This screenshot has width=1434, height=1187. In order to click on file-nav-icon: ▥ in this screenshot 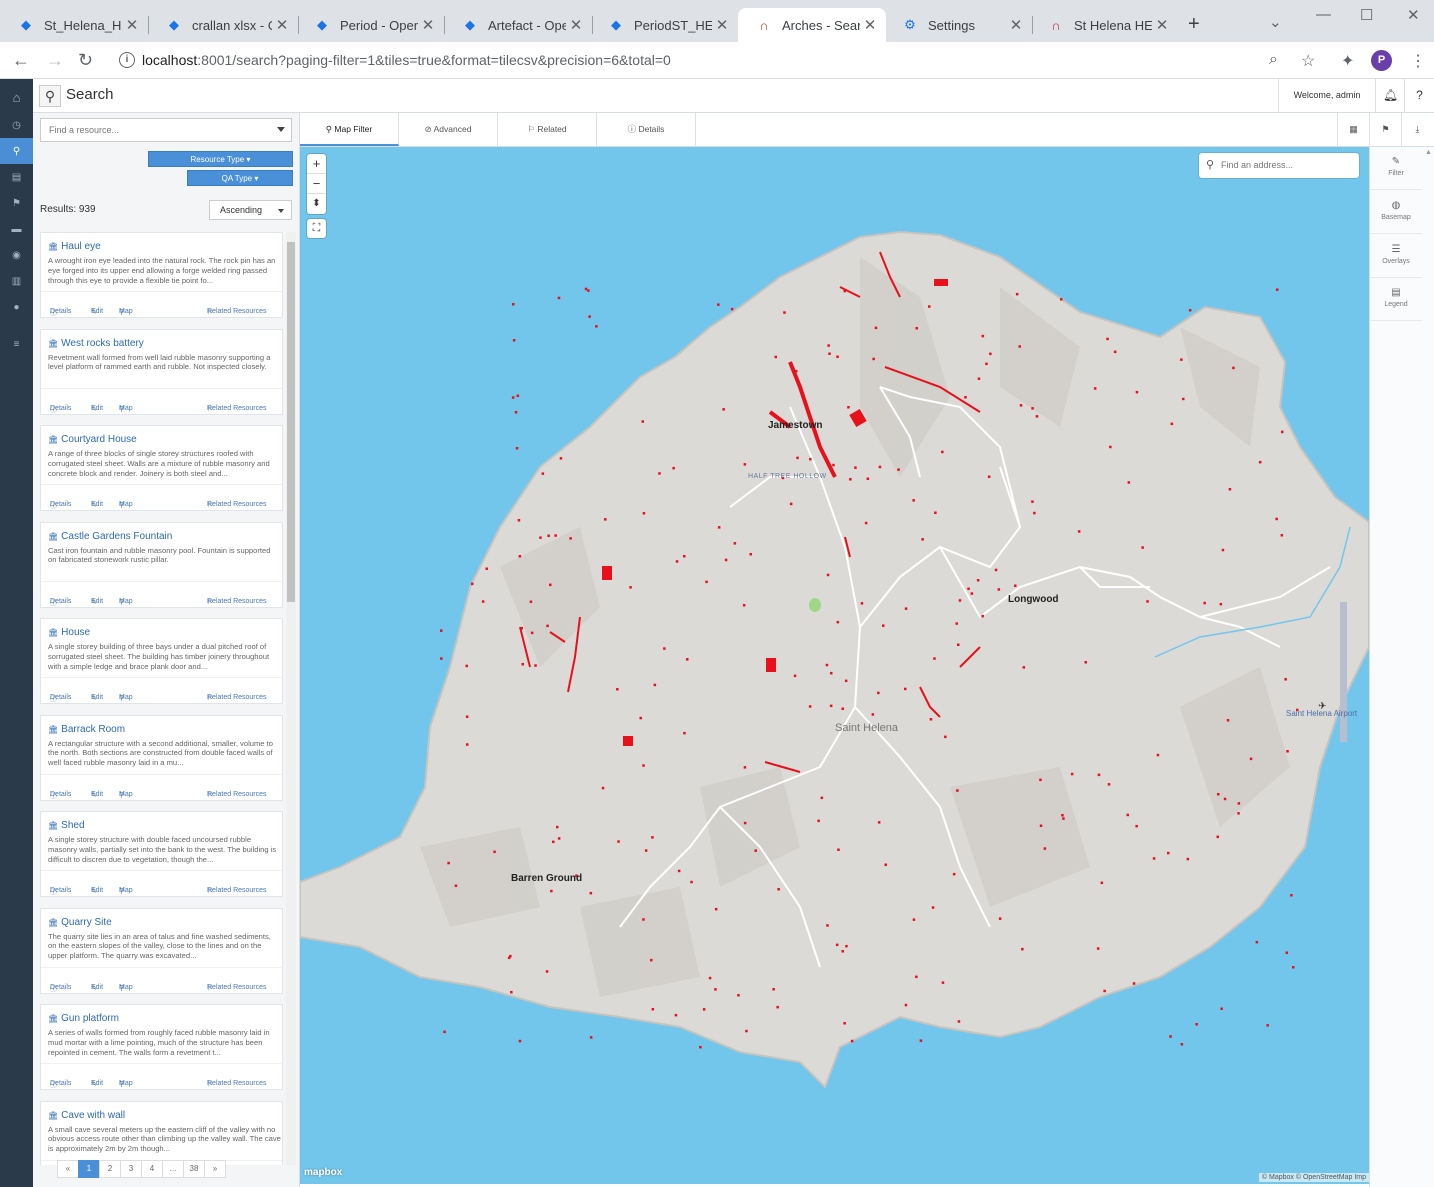, I will do `click(16, 281)`.